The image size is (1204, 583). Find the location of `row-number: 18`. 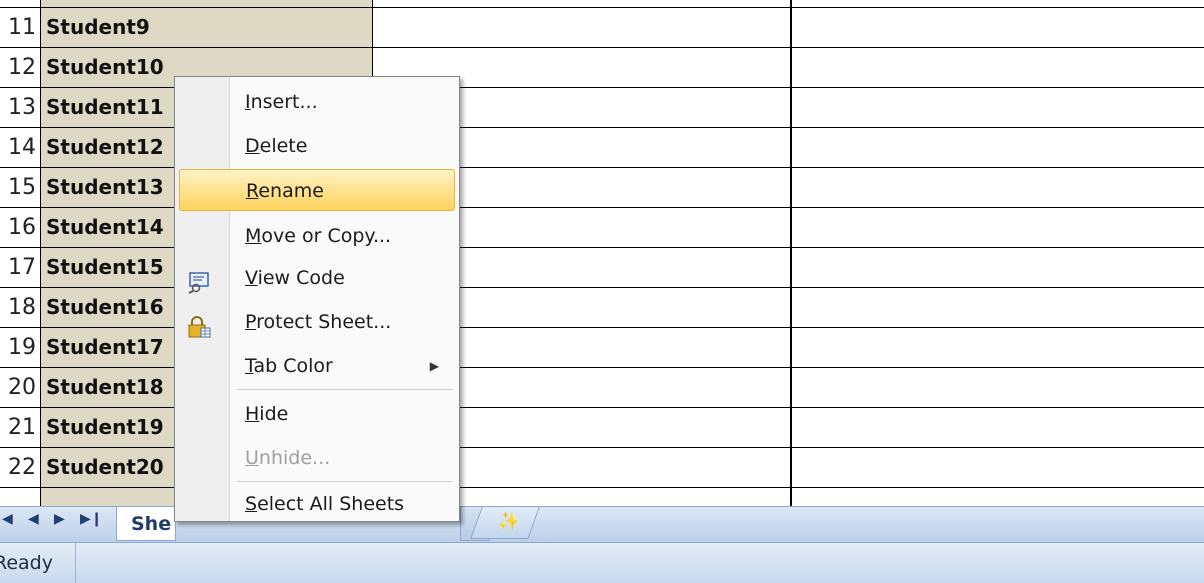

row-number: 18 is located at coordinates (20, 307).